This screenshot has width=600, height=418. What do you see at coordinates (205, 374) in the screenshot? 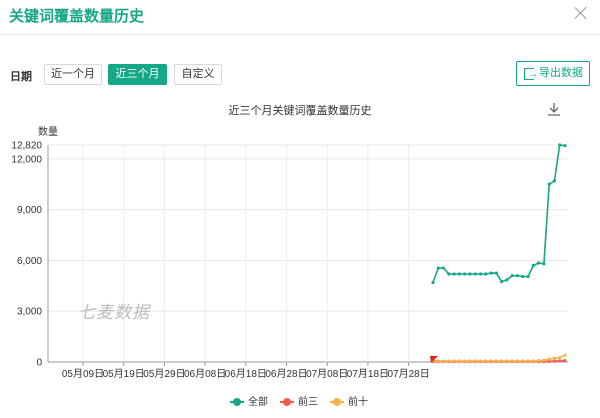
I see `x-tick-label: 06月08日` at bounding box center [205, 374].